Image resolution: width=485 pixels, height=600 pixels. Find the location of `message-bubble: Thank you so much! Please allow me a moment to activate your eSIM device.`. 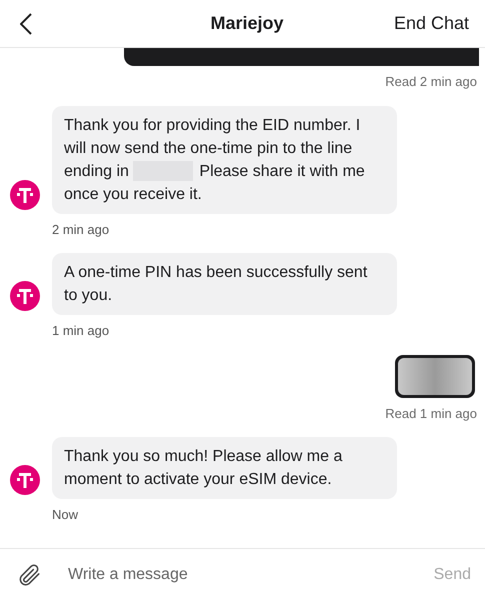

message-bubble: Thank you so much! Please allow me a moment to activate your eSIM device. is located at coordinates (224, 468).